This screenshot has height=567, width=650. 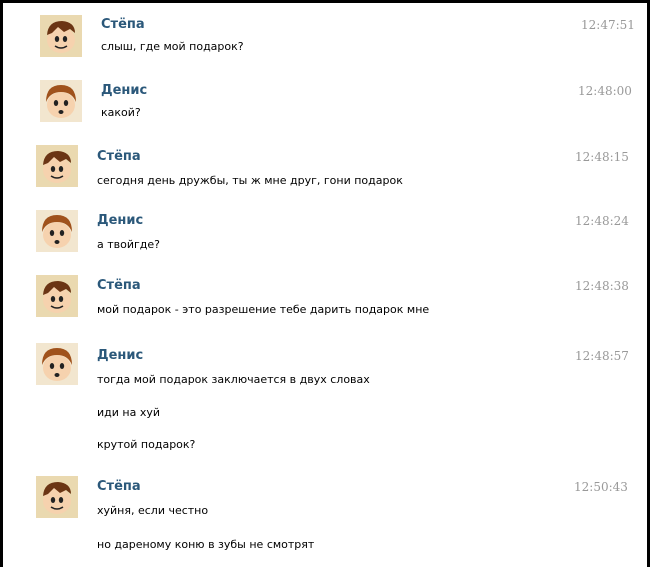 I want to click on message-text: но дареному коню в зубы не смотрят, so click(x=206, y=544).